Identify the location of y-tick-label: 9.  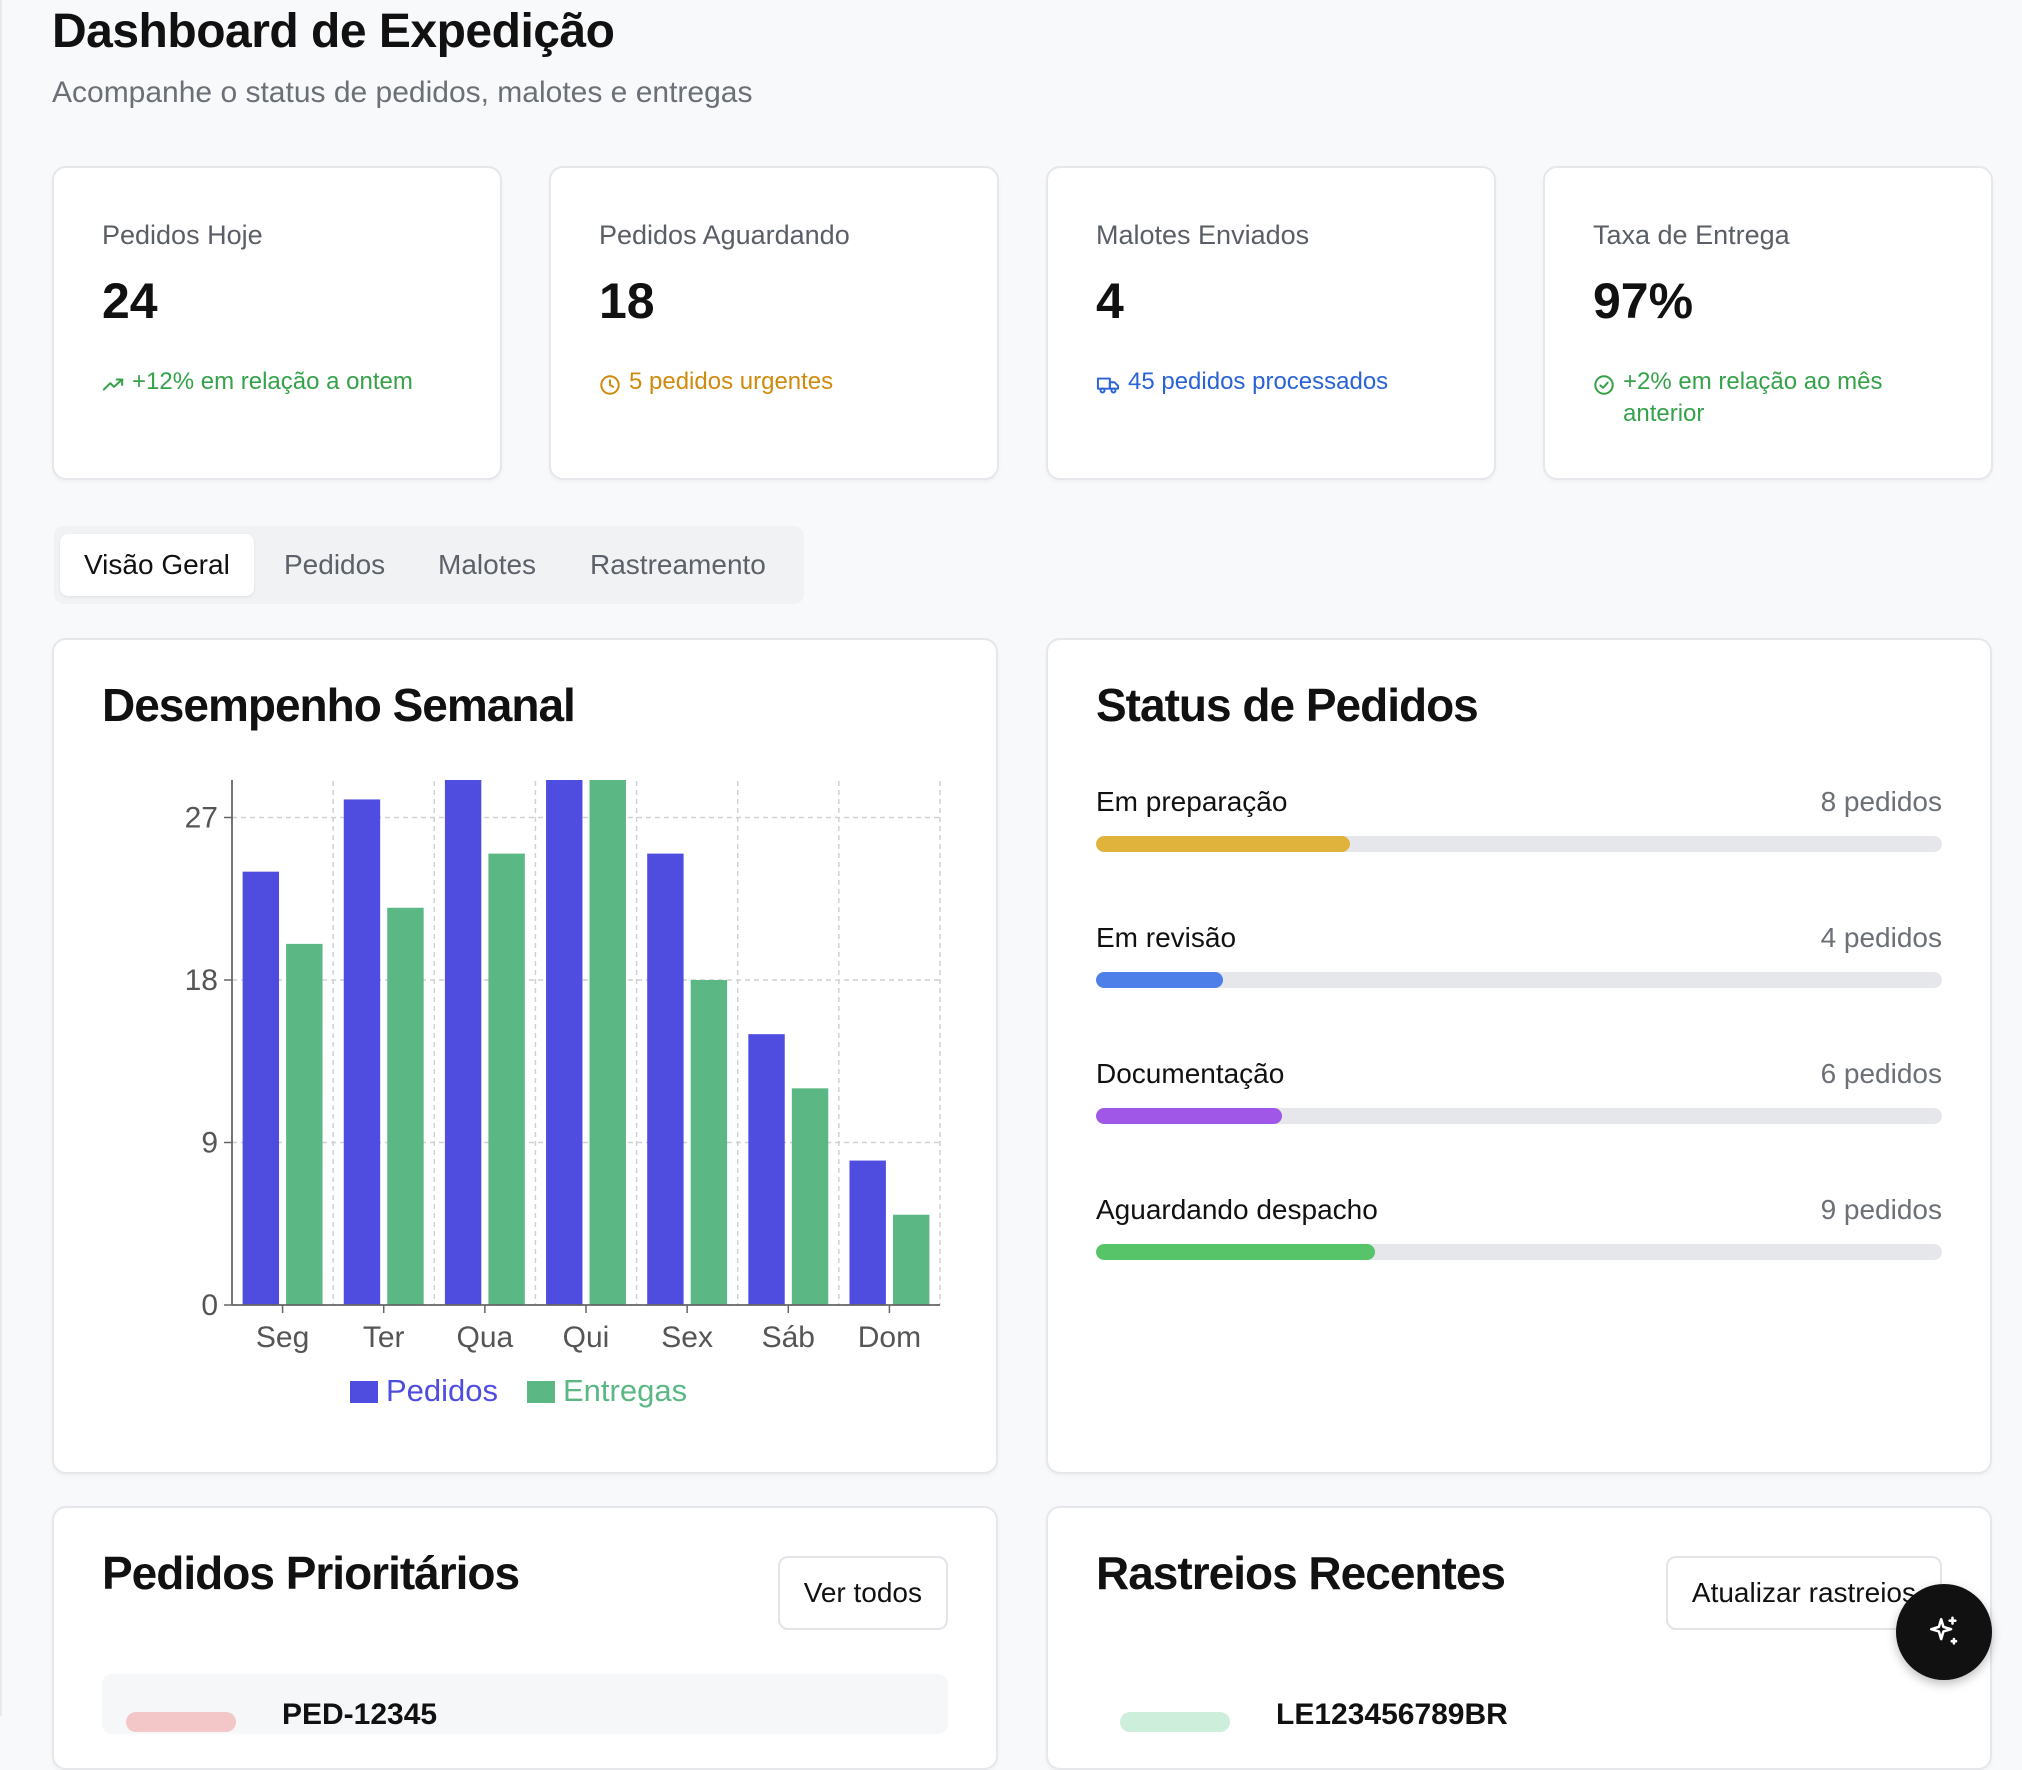
(209, 1143).